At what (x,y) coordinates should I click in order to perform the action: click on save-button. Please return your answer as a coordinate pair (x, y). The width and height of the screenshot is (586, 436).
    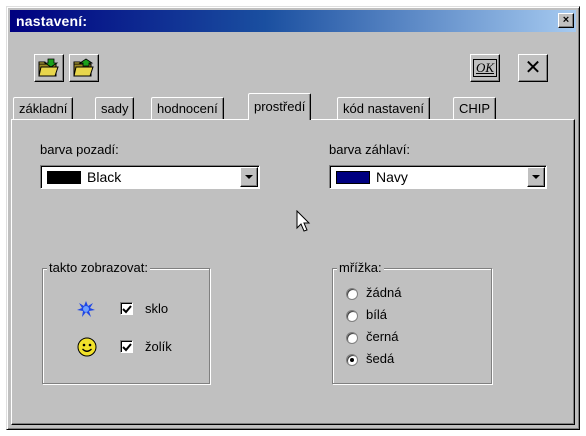
    Looking at the image, I should click on (84, 68).